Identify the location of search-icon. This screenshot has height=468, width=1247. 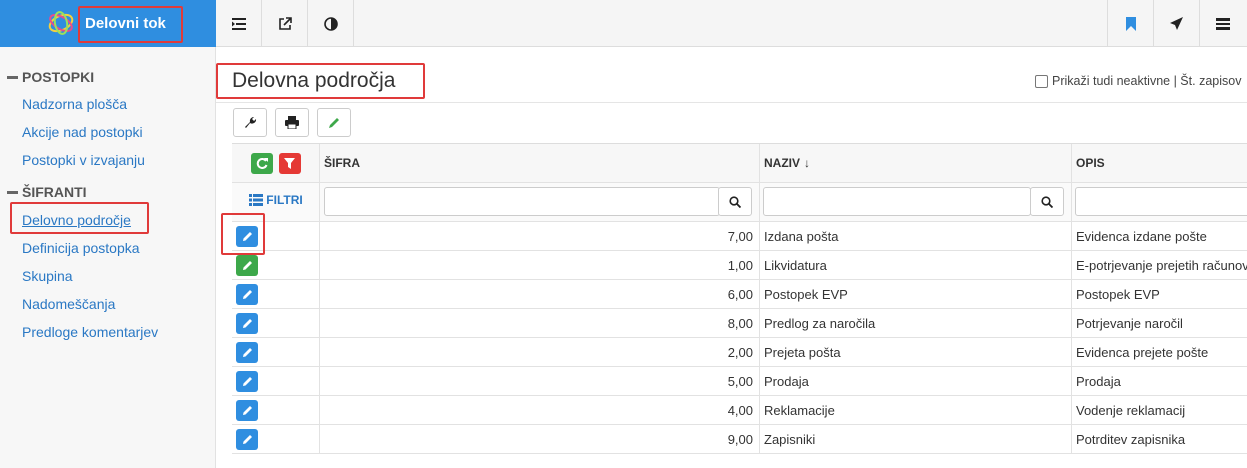
(1047, 201).